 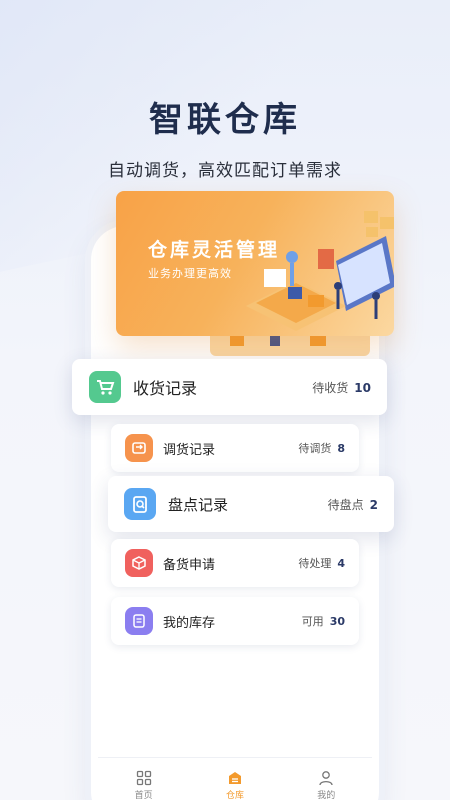 I want to click on status-count: 10, so click(x=362, y=387).